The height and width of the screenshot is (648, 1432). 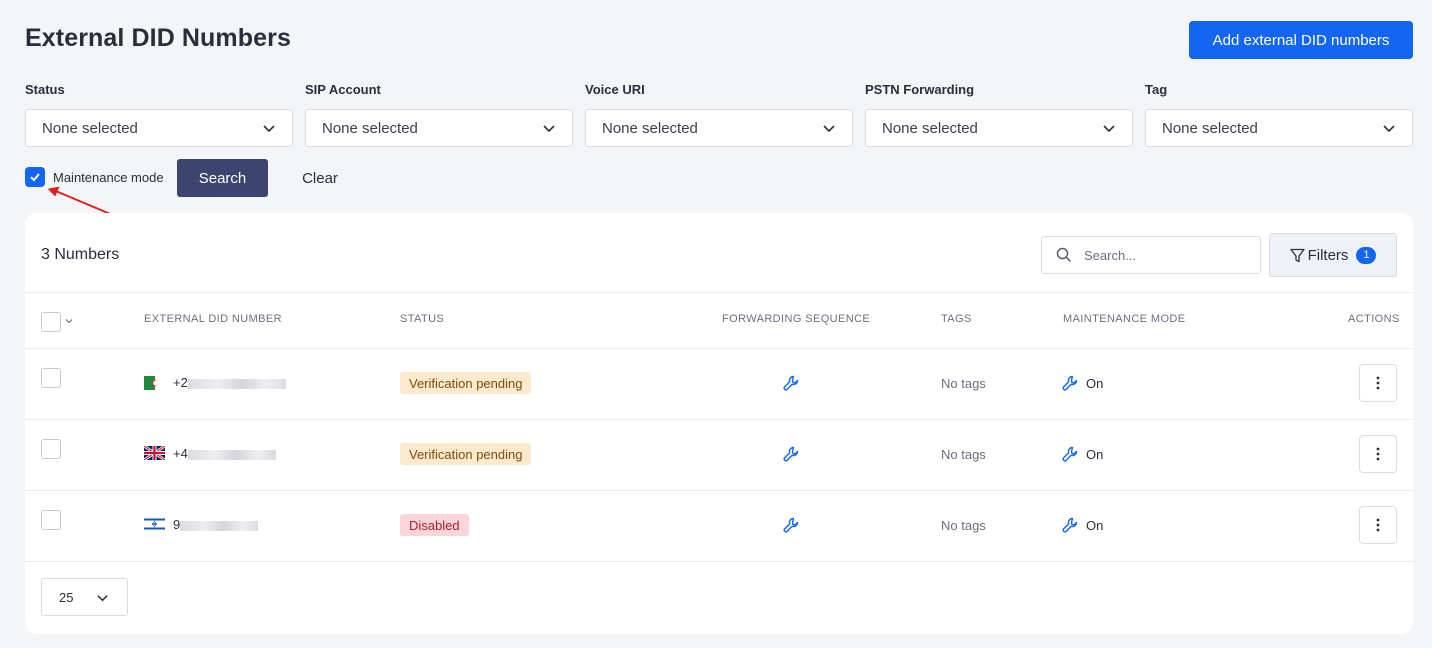 What do you see at coordinates (999, 128) in the screenshot?
I see `pstn-forwarding-select: None selected` at bounding box center [999, 128].